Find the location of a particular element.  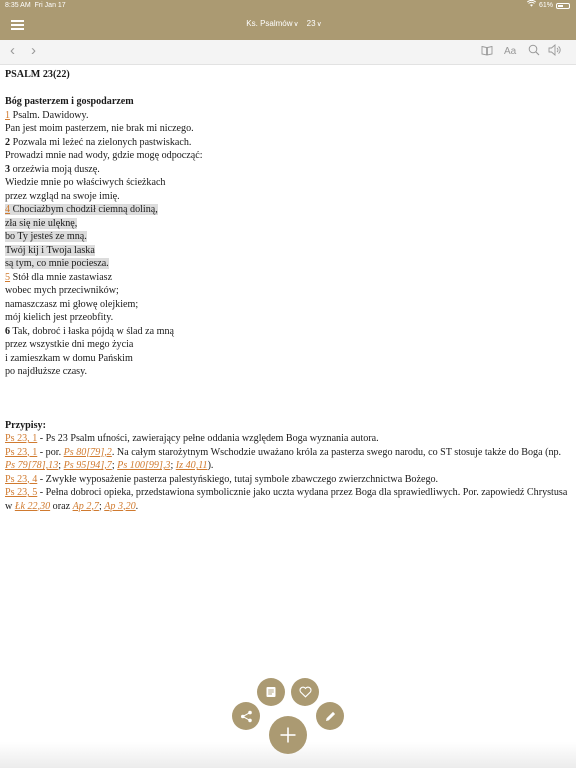

verse-line: 4 Chociażbym chodził ciemną doliną, is located at coordinates (288, 210).